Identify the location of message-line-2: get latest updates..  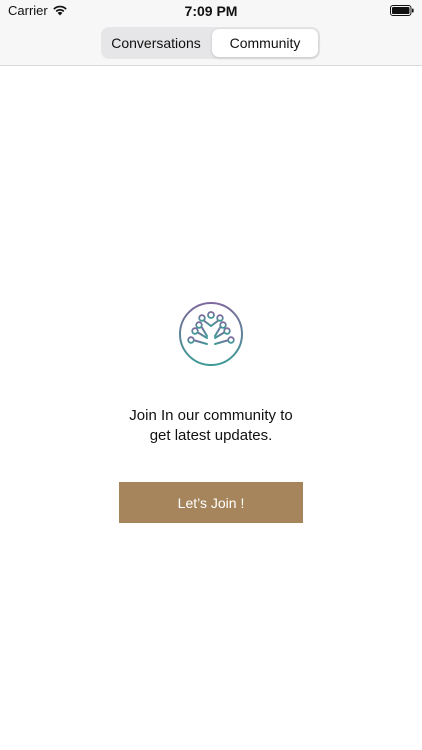
(211, 435).